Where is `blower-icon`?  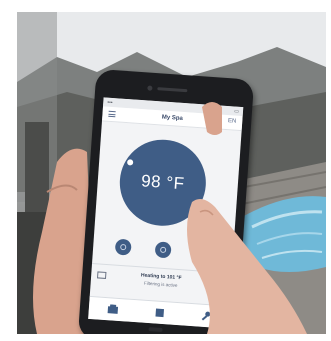 blower-icon is located at coordinates (203, 252).